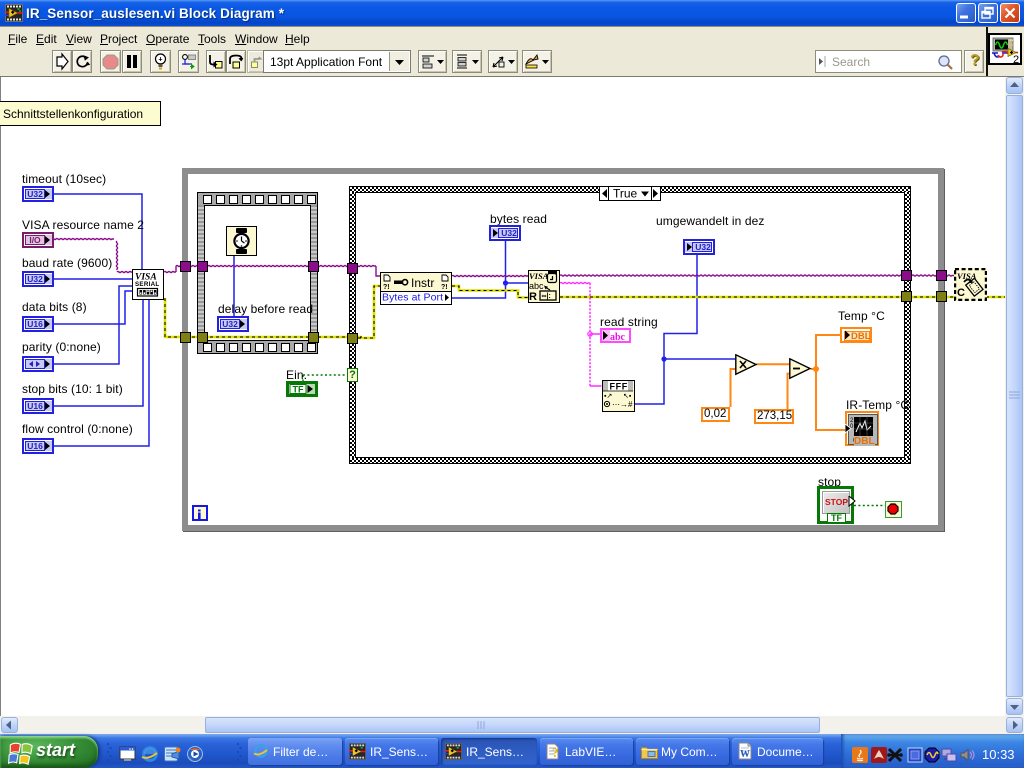  Describe the element at coordinates (539, 276) in the screenshot. I see `svg-text: VISA` at that location.